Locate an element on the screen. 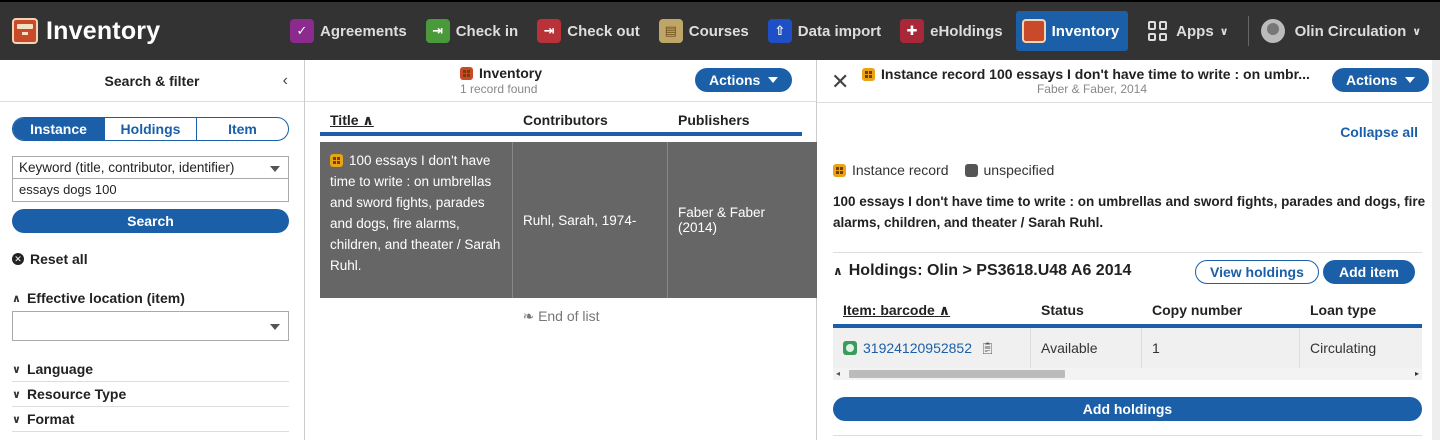 The image size is (1440, 440). search-option-value: Keyword (title, contributor, identifier) is located at coordinates (127, 167).